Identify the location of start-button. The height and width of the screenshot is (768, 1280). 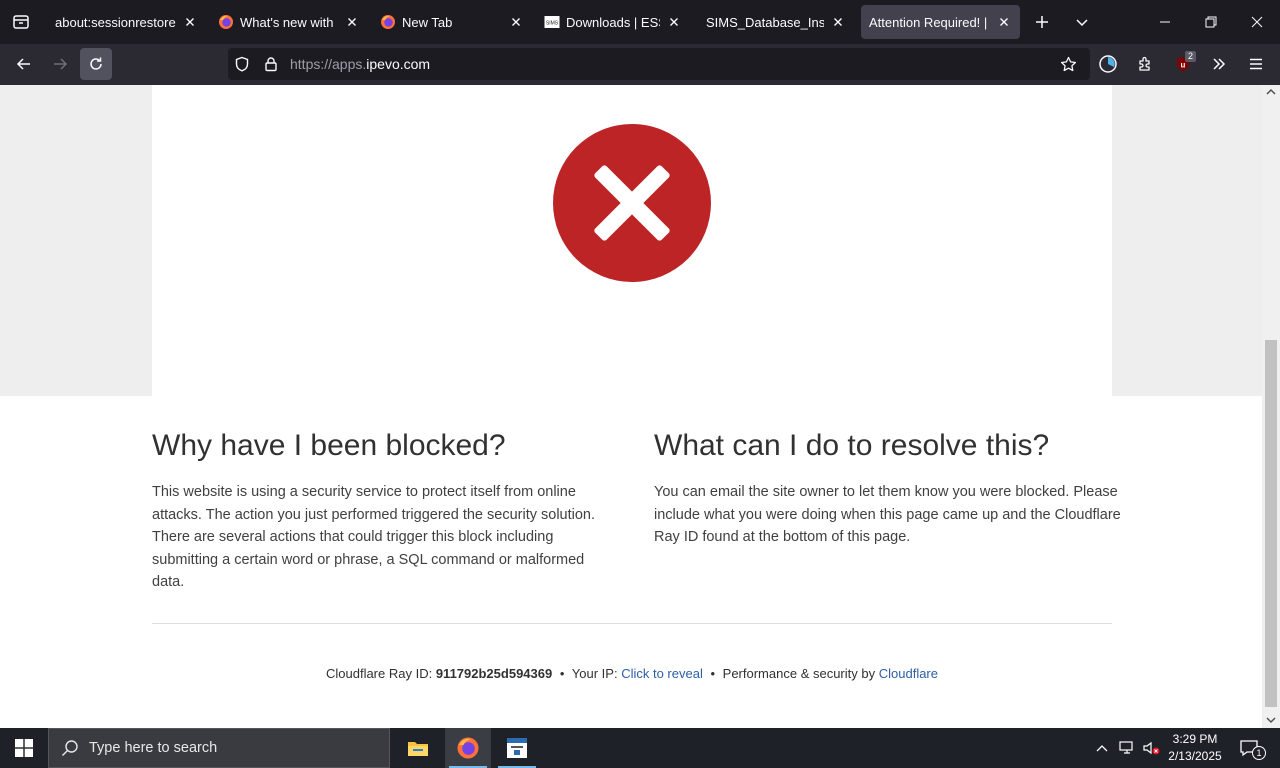
(24, 748).